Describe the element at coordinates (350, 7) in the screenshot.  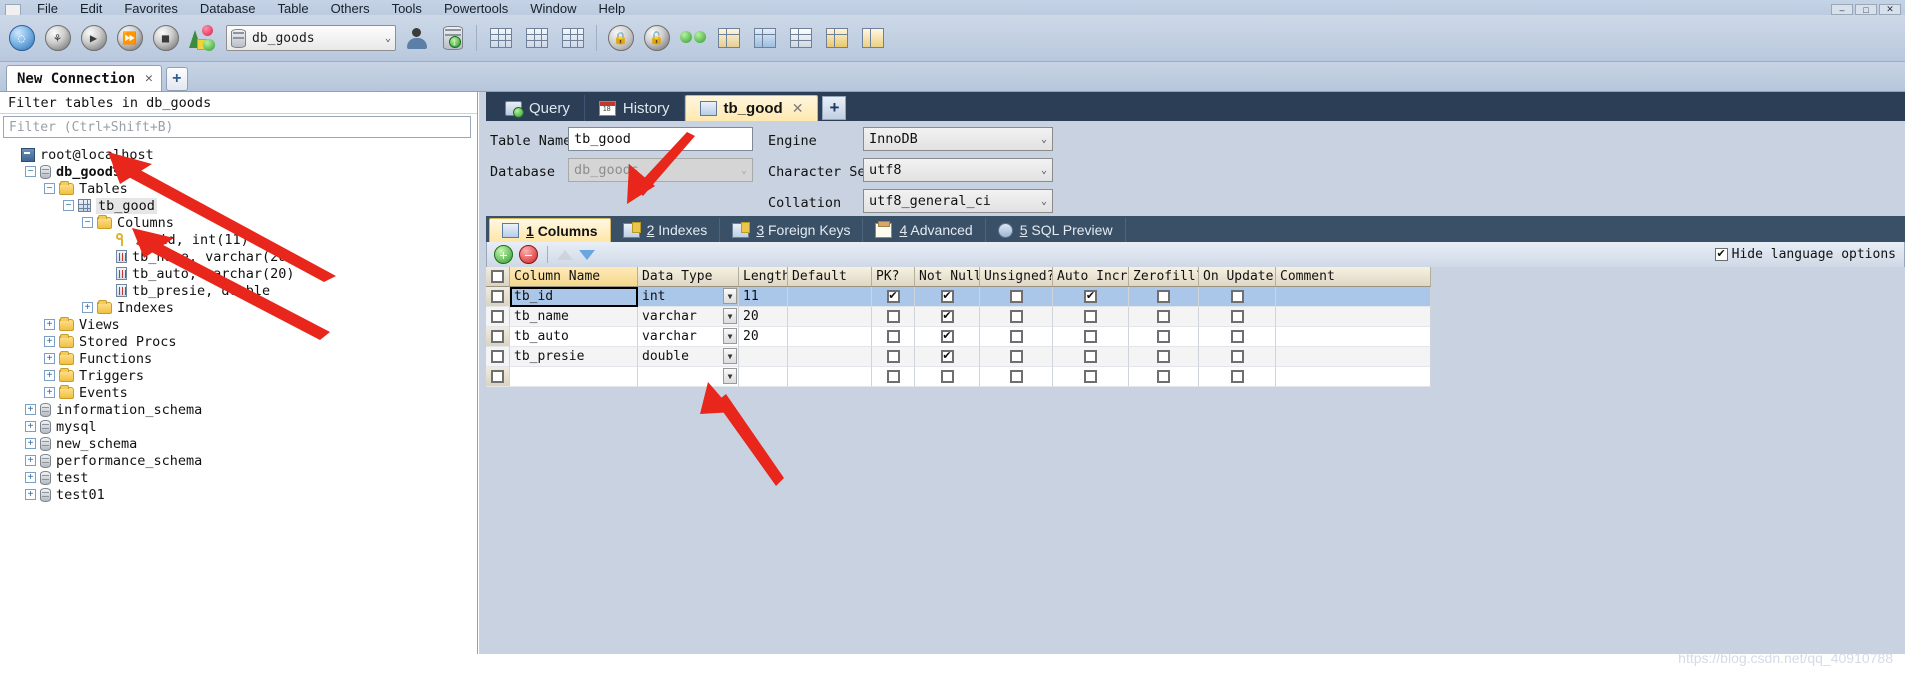
I see `menu-item-others: Others` at that location.